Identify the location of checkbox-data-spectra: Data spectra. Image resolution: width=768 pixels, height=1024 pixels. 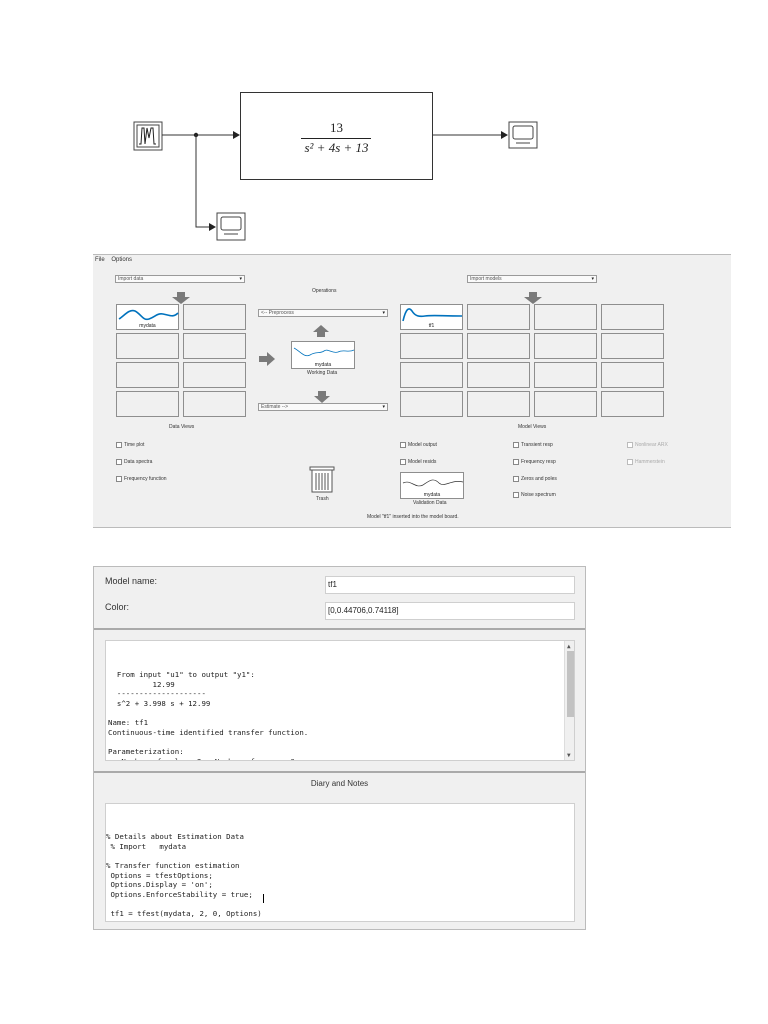
(134, 462).